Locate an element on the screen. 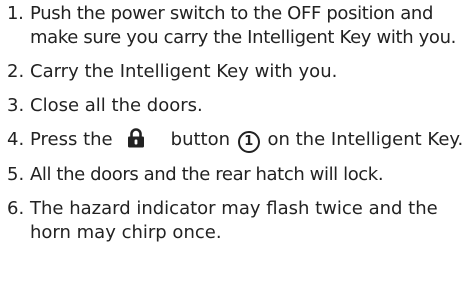 This screenshot has height=306, width=472. step-text: Close all the doors. is located at coordinates (116, 105).